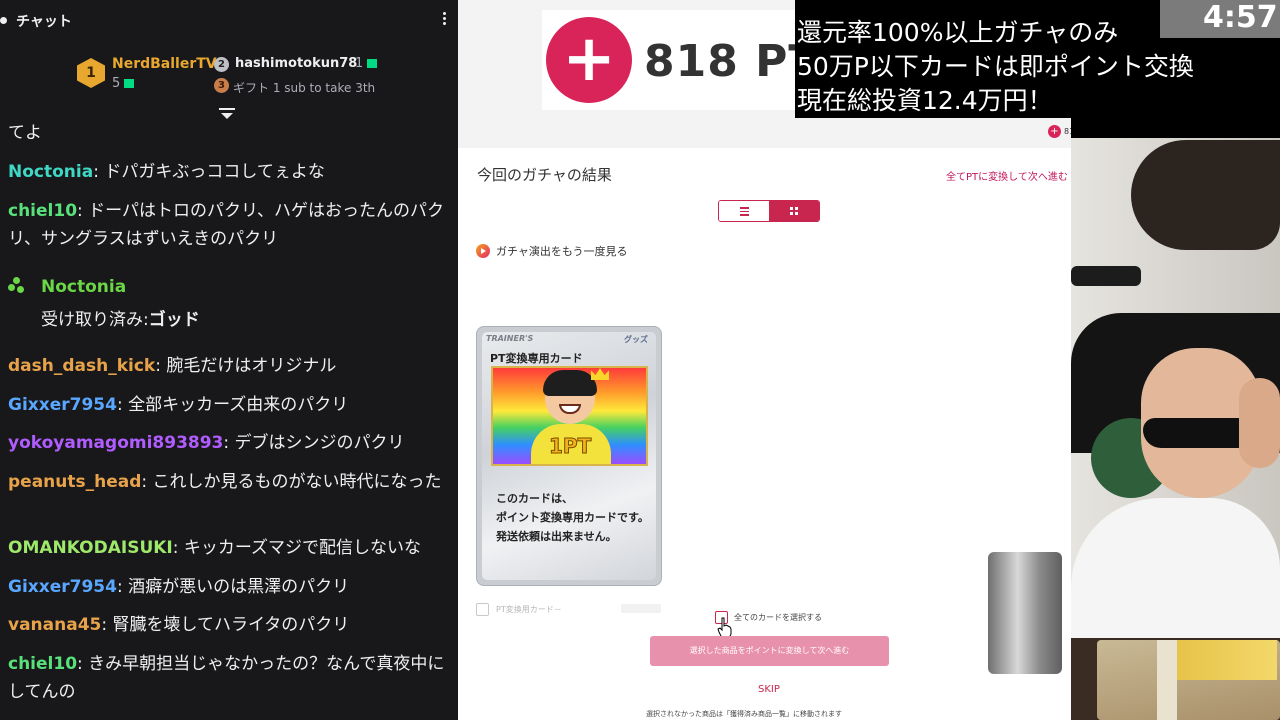 The image size is (1280, 720). What do you see at coordinates (174, 320) in the screenshot?
I see `reward-item: ゴッド` at bounding box center [174, 320].